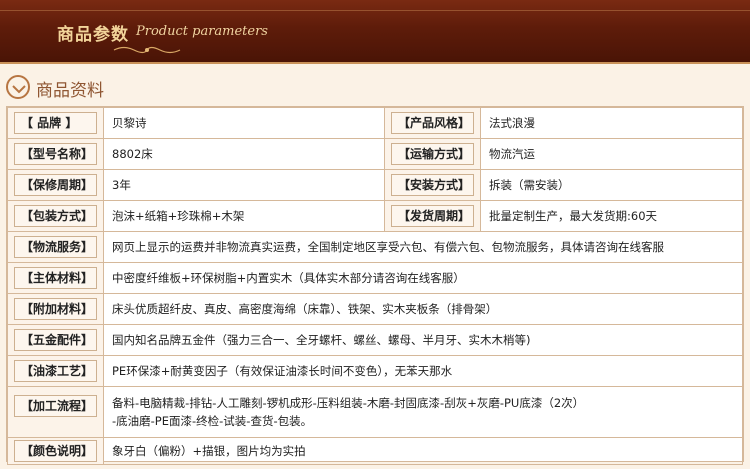 The height and width of the screenshot is (469, 750). Describe the element at coordinates (573, 216) in the screenshot. I see `delivery-value: 批量定制生产，最大发货期:60天` at that location.